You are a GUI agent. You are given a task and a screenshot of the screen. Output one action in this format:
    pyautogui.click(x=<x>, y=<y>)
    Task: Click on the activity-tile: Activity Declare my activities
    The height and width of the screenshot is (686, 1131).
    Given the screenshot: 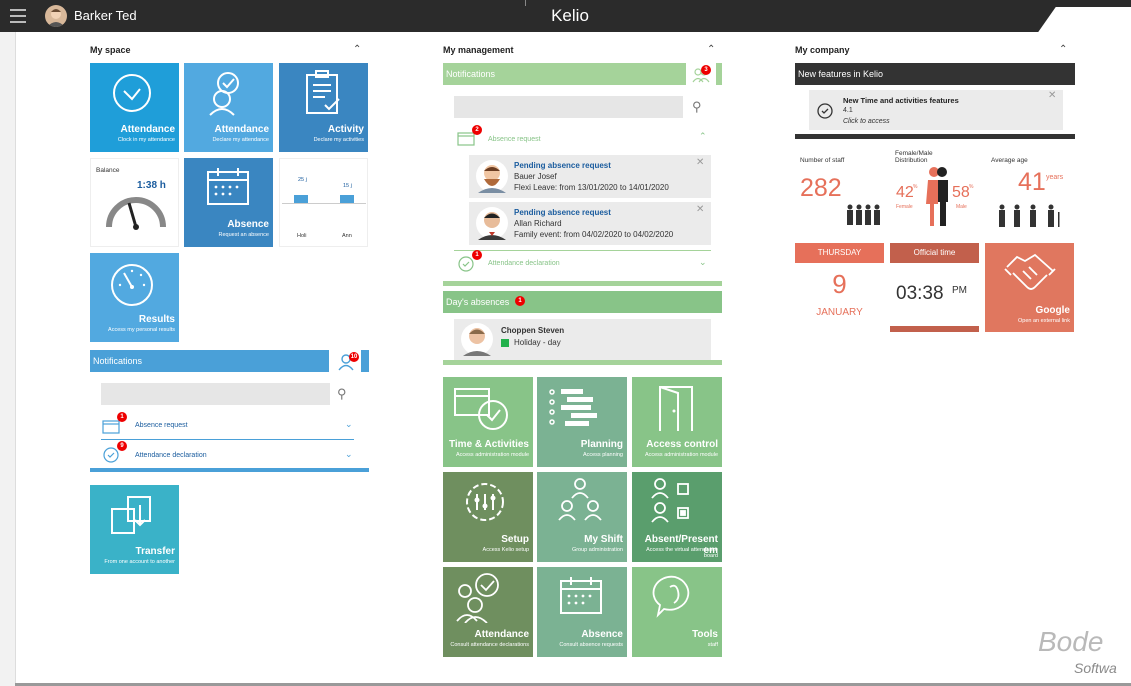 What is the action you would take?
    pyautogui.click(x=323, y=107)
    